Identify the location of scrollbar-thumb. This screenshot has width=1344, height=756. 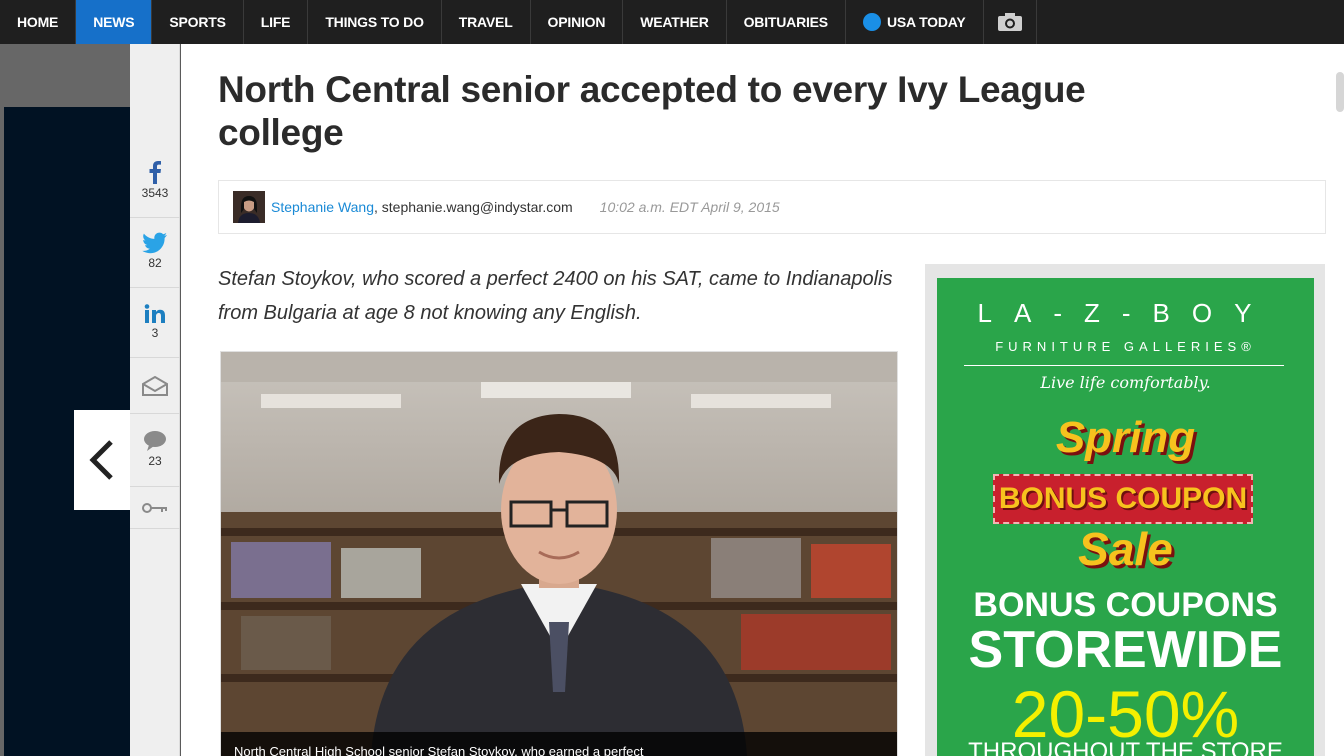
(1340, 92).